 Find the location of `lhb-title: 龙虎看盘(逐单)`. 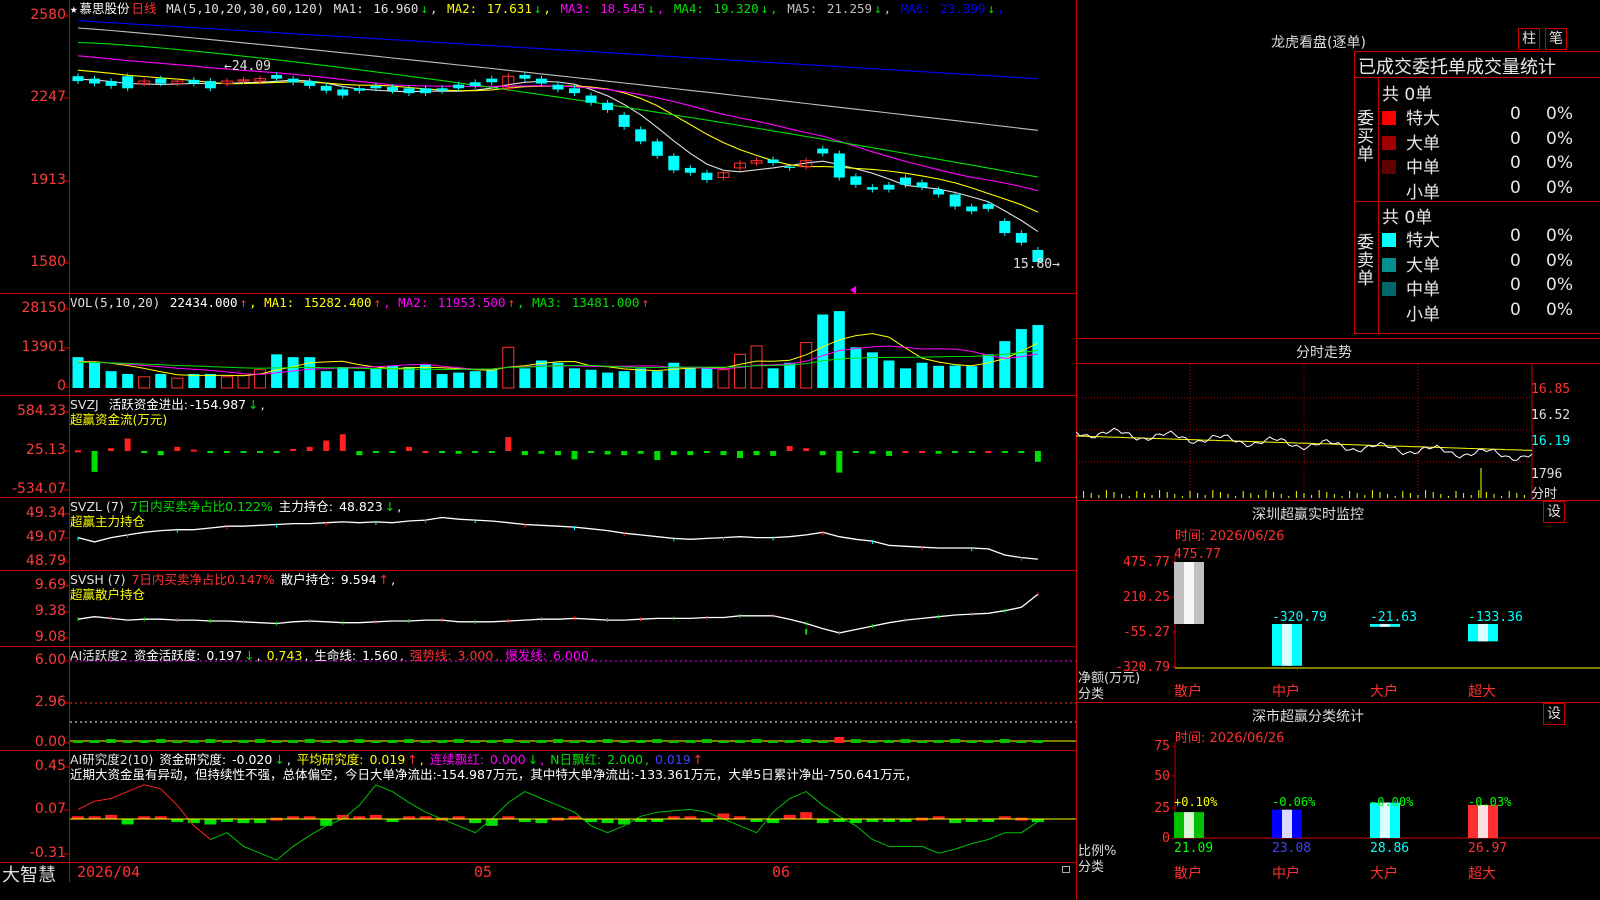

lhb-title: 龙虎看盘(逐单) is located at coordinates (1318, 43).